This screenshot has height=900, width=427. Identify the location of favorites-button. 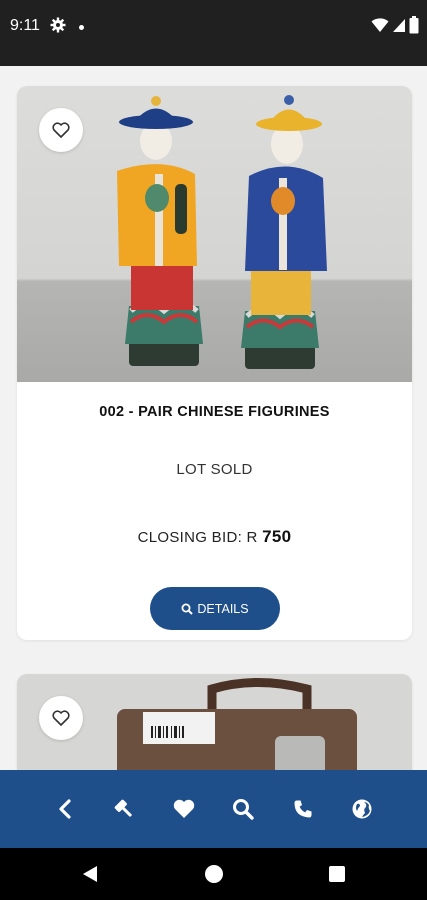
(184, 809).